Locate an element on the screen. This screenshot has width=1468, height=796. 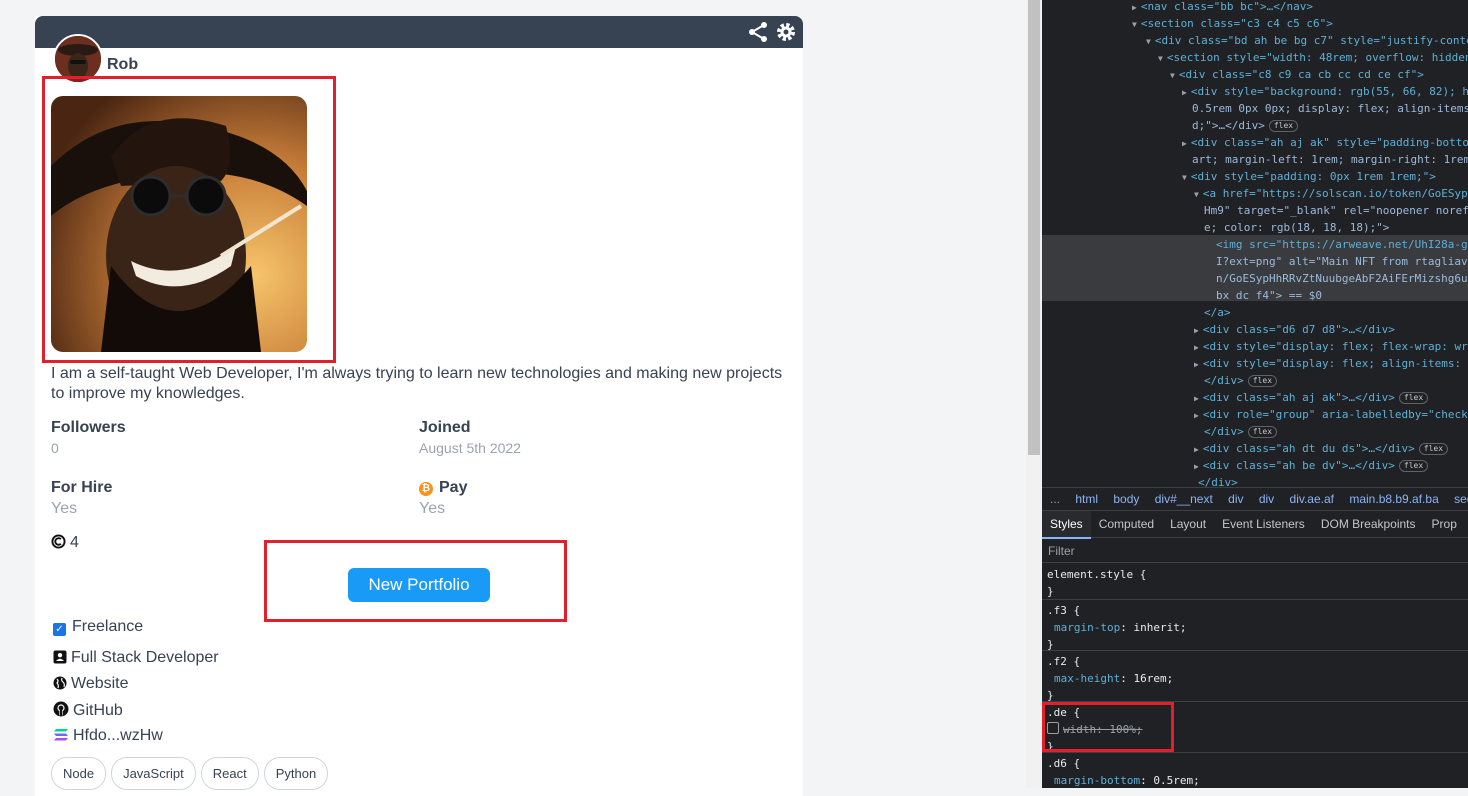
website-link: Website is located at coordinates (91, 684).